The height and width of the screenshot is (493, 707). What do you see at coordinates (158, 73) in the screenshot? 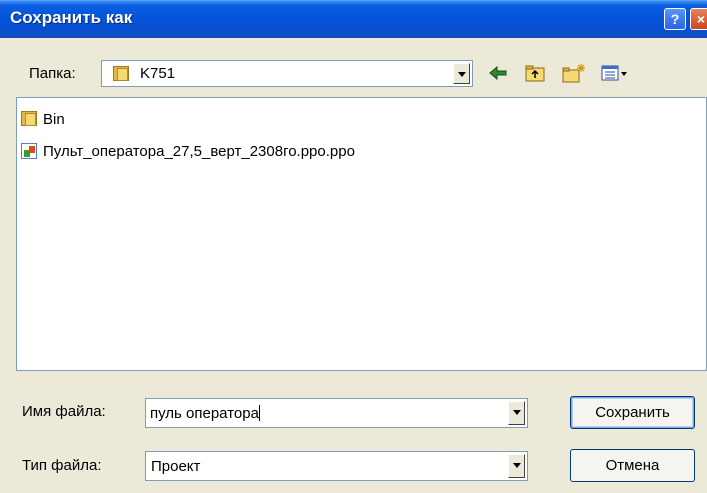
I see `current-folder-name: K751` at bounding box center [158, 73].